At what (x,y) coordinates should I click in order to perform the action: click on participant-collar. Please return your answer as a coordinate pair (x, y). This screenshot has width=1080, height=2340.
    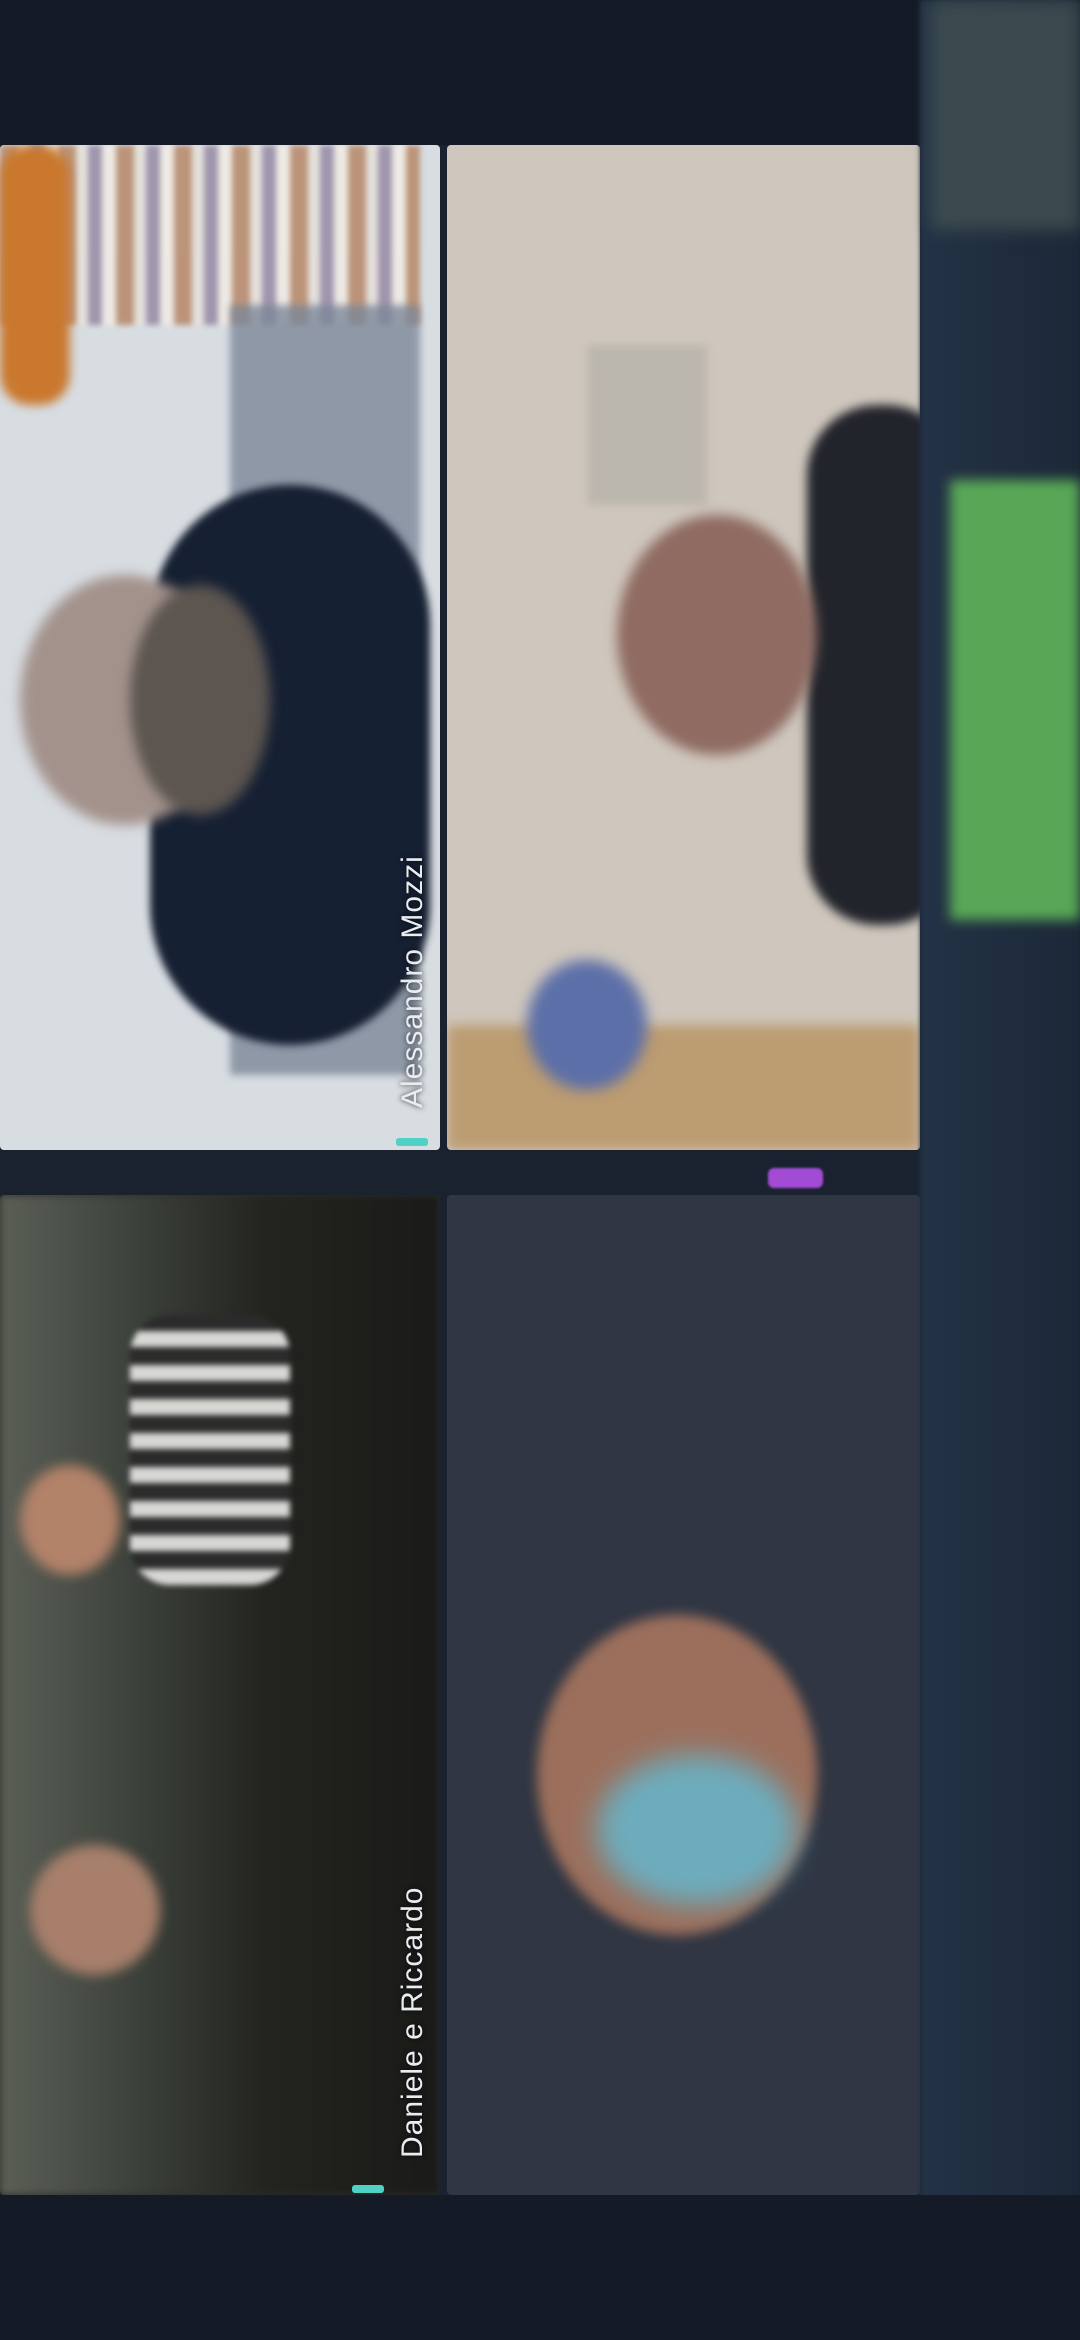
    Looking at the image, I should click on (35, 275).